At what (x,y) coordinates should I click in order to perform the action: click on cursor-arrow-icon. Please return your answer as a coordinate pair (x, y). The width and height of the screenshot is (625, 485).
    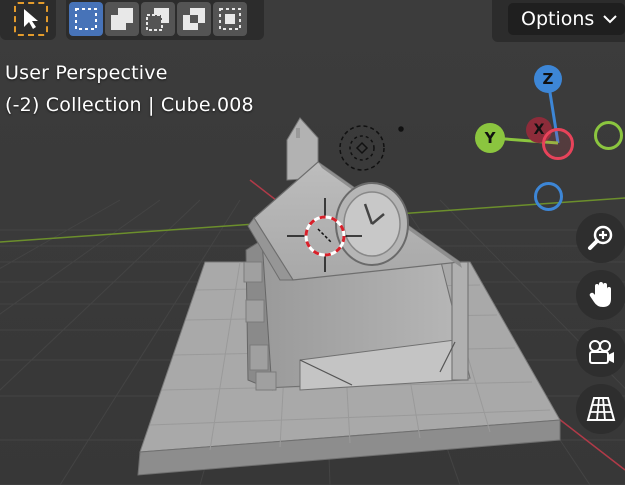
    Looking at the image, I should click on (31, 19).